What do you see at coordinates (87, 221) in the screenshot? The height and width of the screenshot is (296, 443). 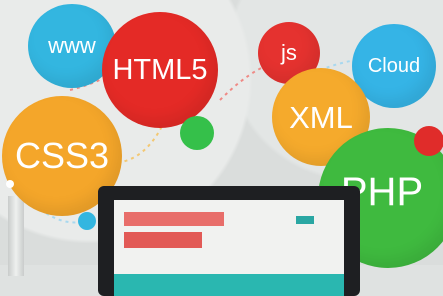 I see `blue-dot` at bounding box center [87, 221].